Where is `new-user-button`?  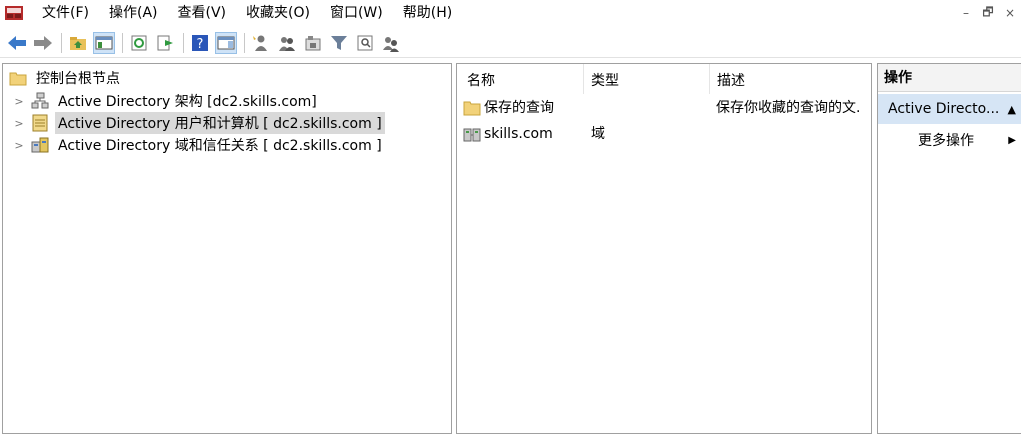
new-user-button is located at coordinates (261, 43).